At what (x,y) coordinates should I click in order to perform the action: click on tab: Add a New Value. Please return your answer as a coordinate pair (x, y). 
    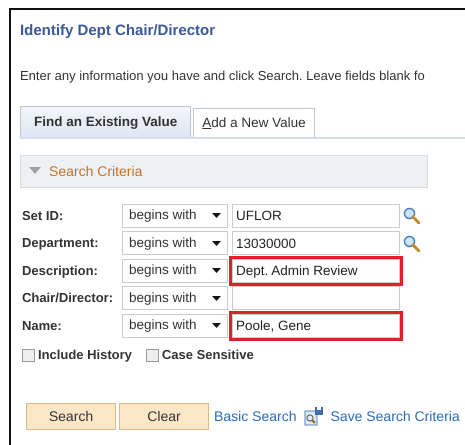
    Looking at the image, I should click on (254, 122).